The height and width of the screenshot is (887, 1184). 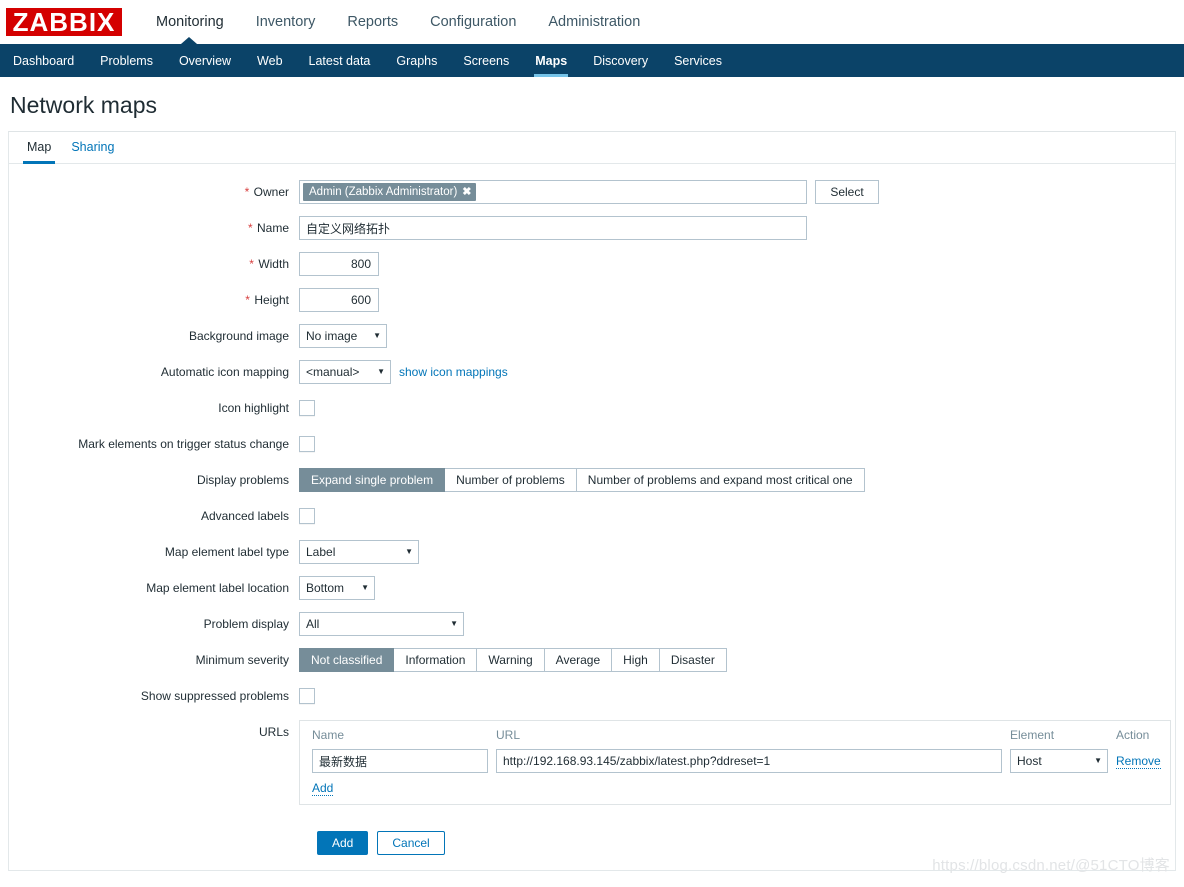 What do you see at coordinates (286, 22) in the screenshot?
I see `main-nav-item-inventory: Inventory` at bounding box center [286, 22].